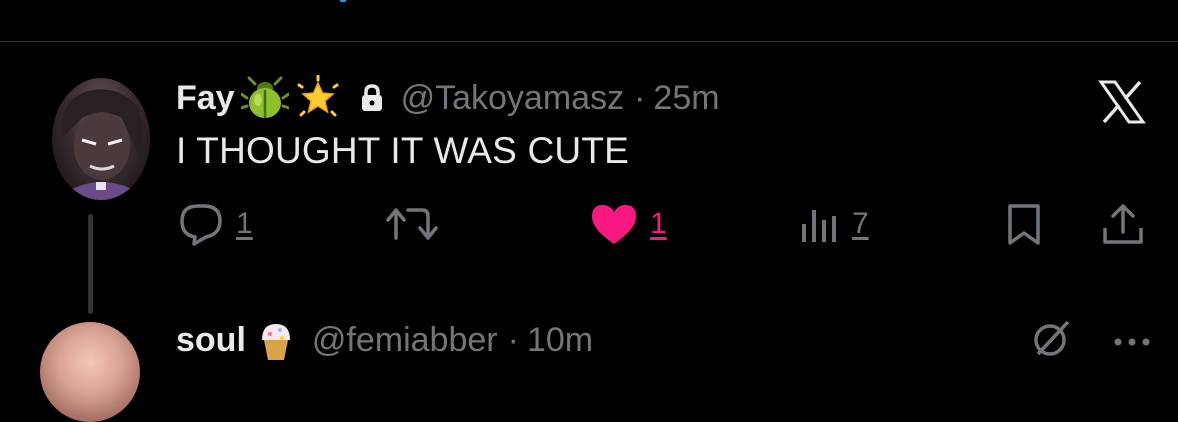 This screenshot has width=1178, height=422. Describe the element at coordinates (1132, 338) in the screenshot. I see `more-options-icon` at that location.